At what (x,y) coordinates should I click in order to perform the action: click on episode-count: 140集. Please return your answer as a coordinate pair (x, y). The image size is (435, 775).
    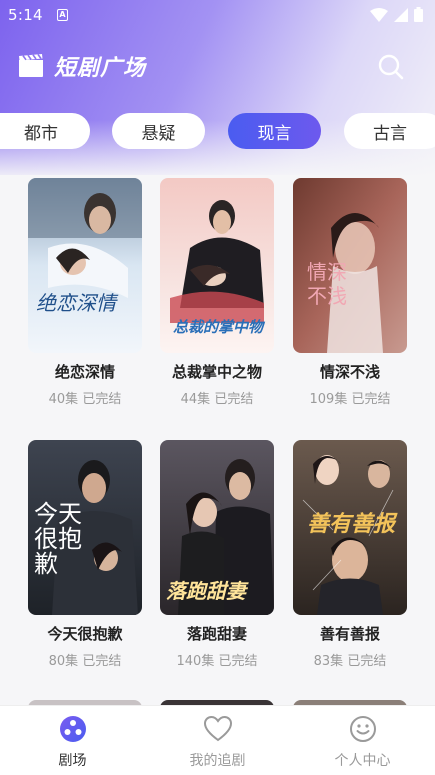
    Looking at the image, I should click on (195, 661).